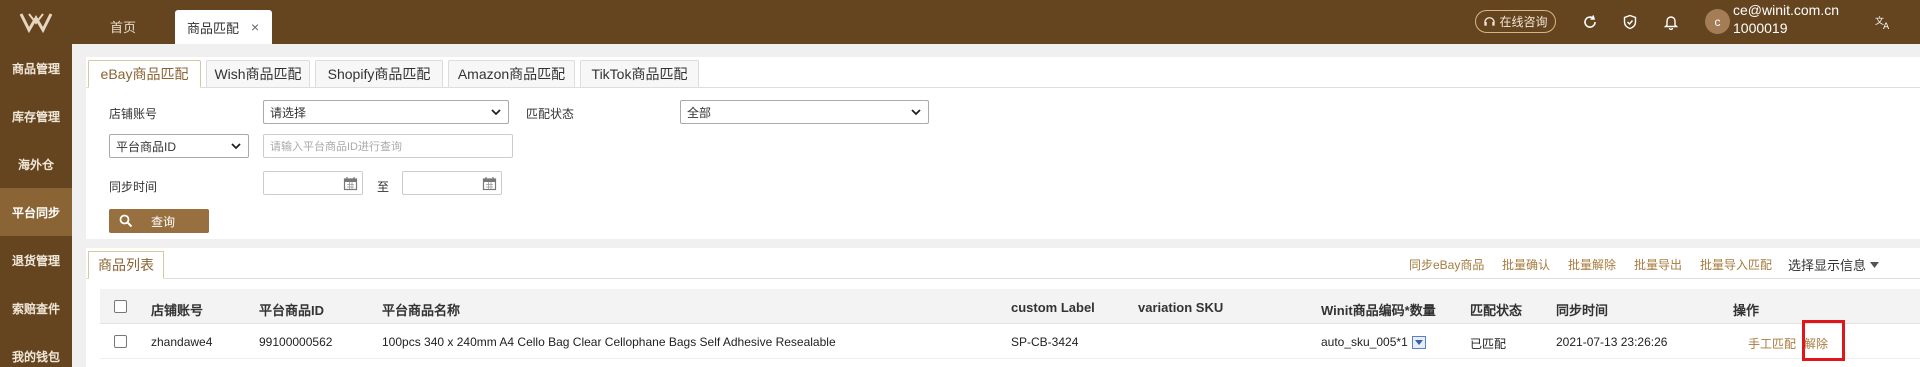  Describe the element at coordinates (36, 22) in the screenshot. I see `winit-logo` at that location.